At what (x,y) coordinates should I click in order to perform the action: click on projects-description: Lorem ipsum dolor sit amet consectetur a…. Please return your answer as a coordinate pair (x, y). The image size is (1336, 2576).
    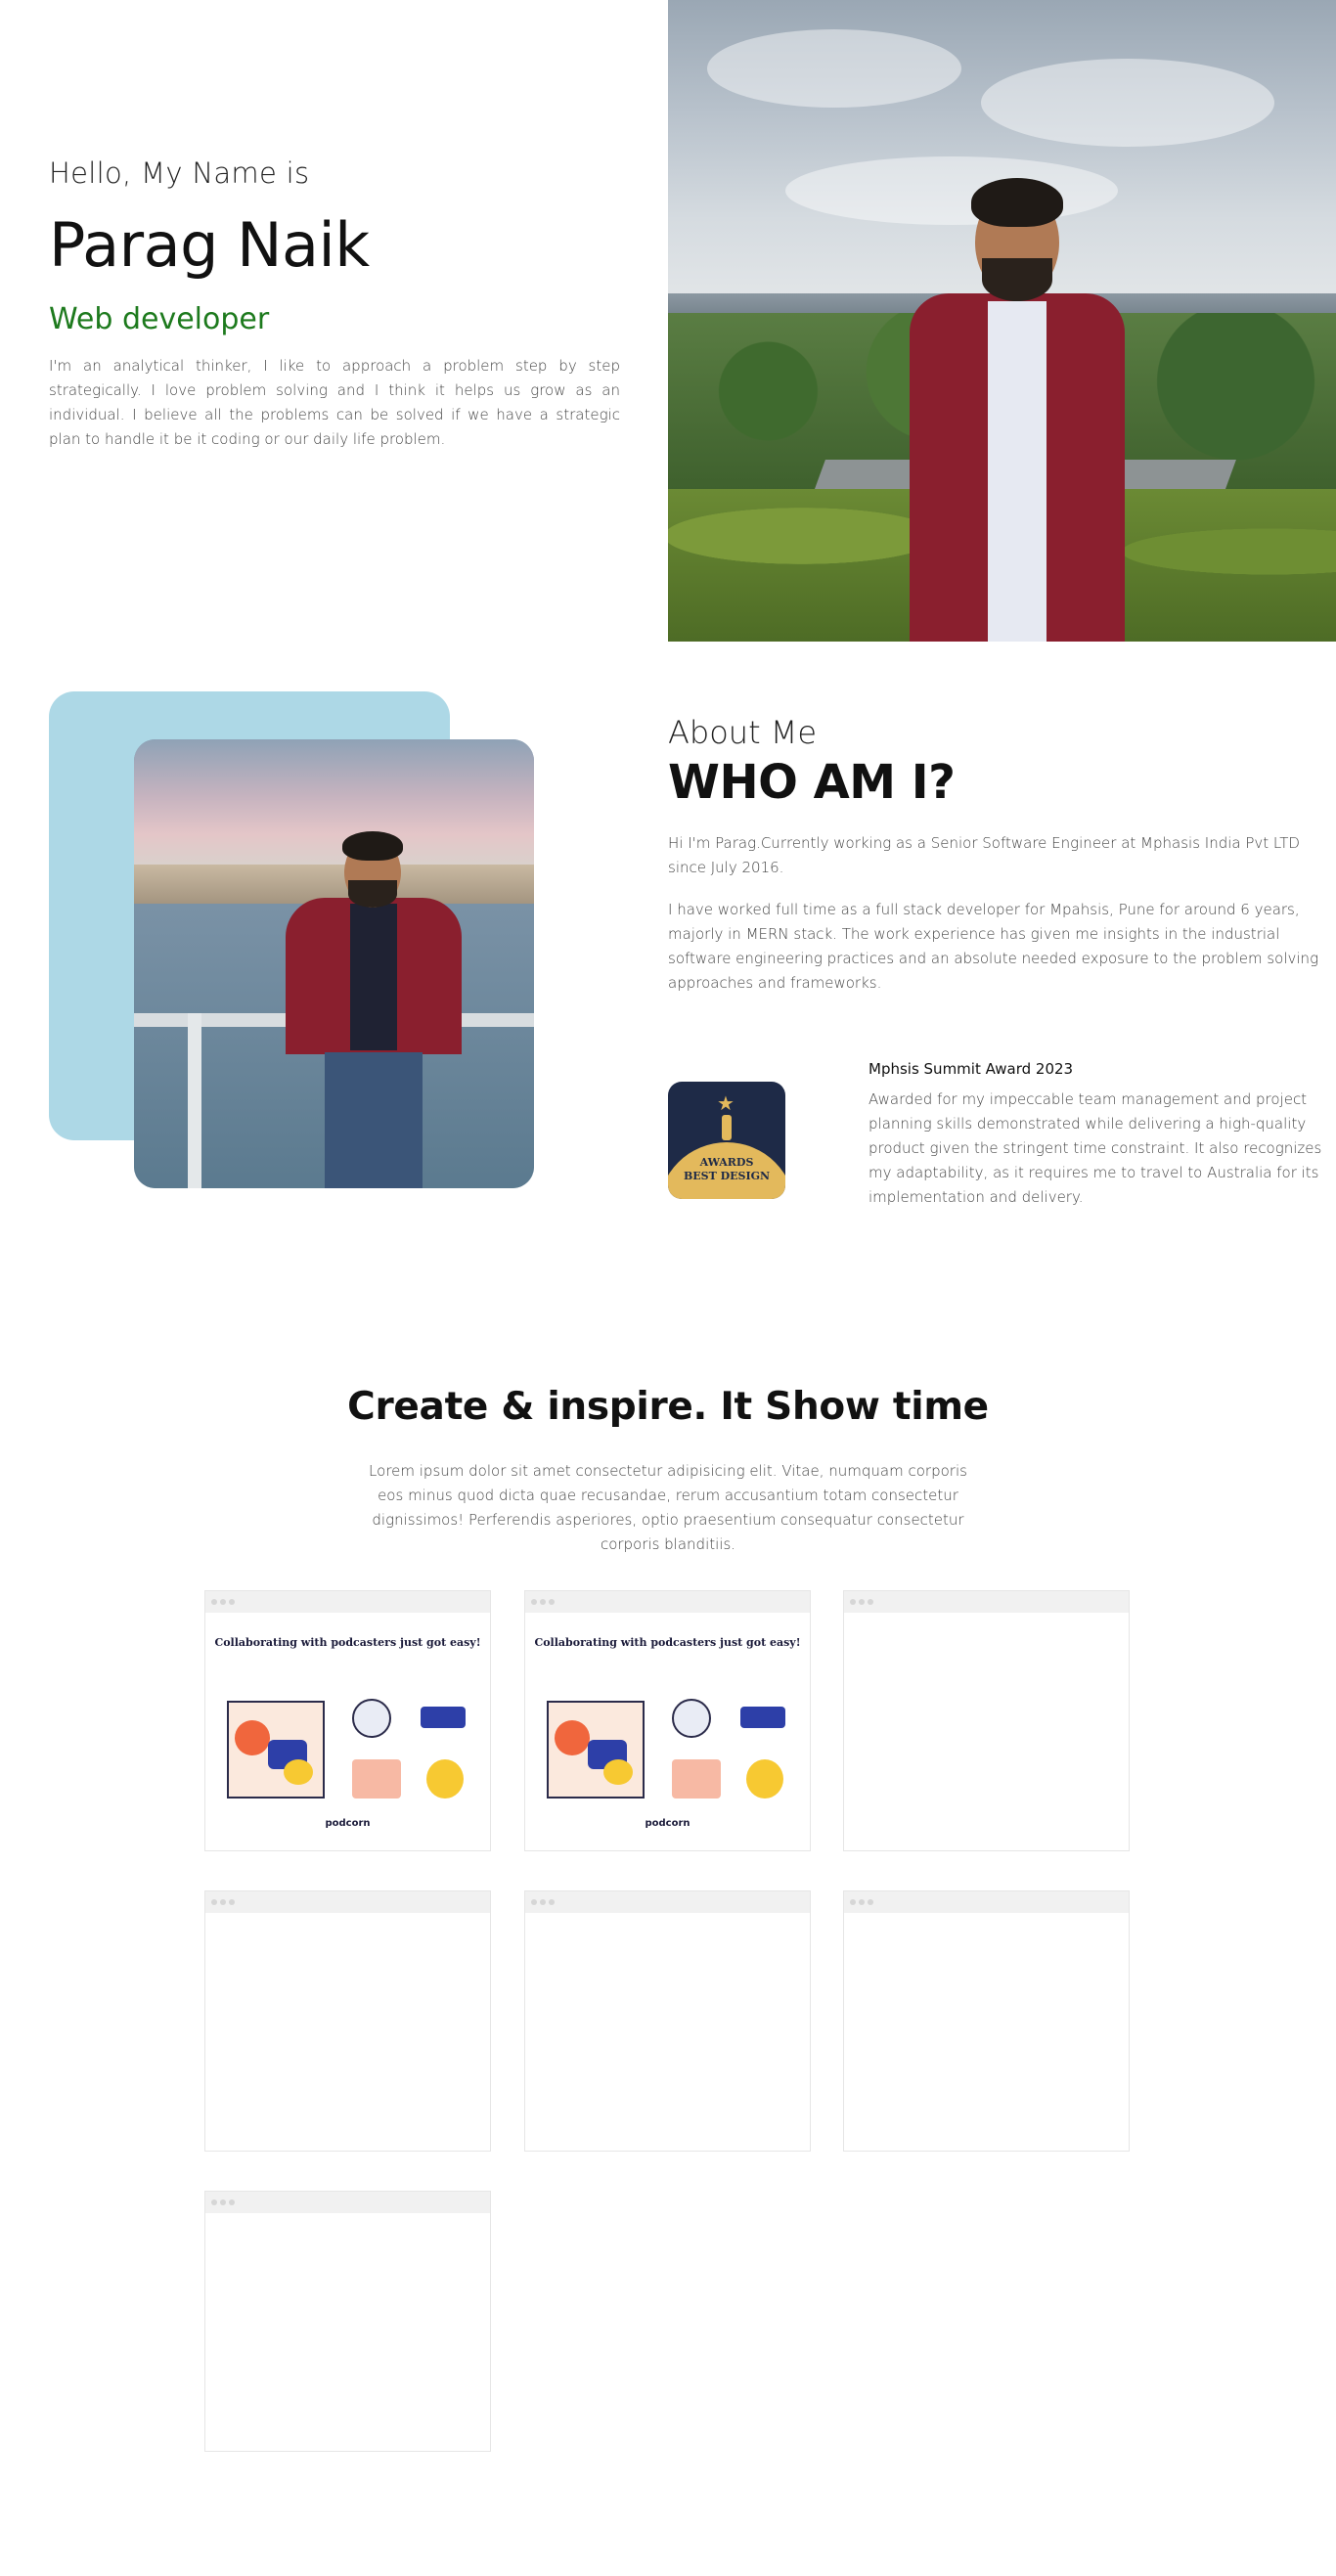
    Looking at the image, I should click on (668, 1507).